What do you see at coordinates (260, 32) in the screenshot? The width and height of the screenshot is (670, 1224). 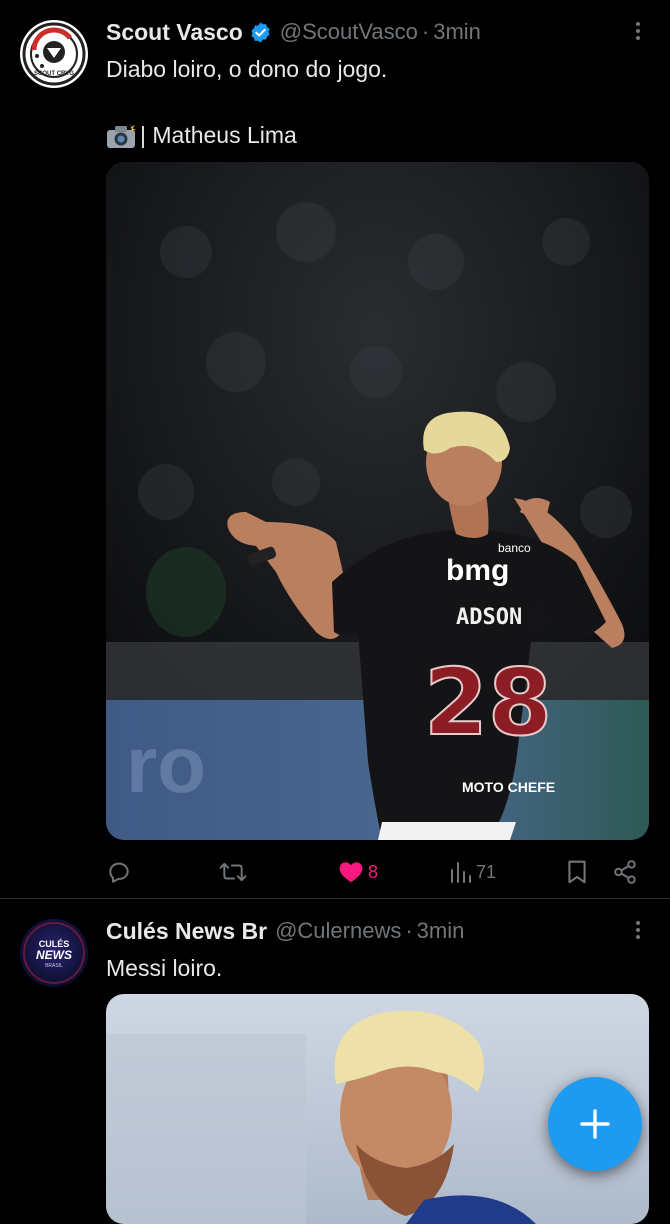 I see `verified-badge-icon` at bounding box center [260, 32].